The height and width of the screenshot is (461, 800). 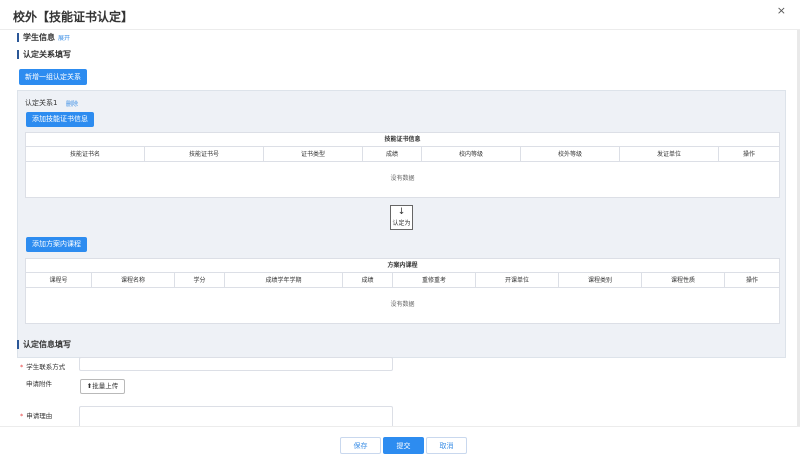 What do you see at coordinates (39, 384) in the screenshot?
I see `attachment-label: 申请附件` at bounding box center [39, 384].